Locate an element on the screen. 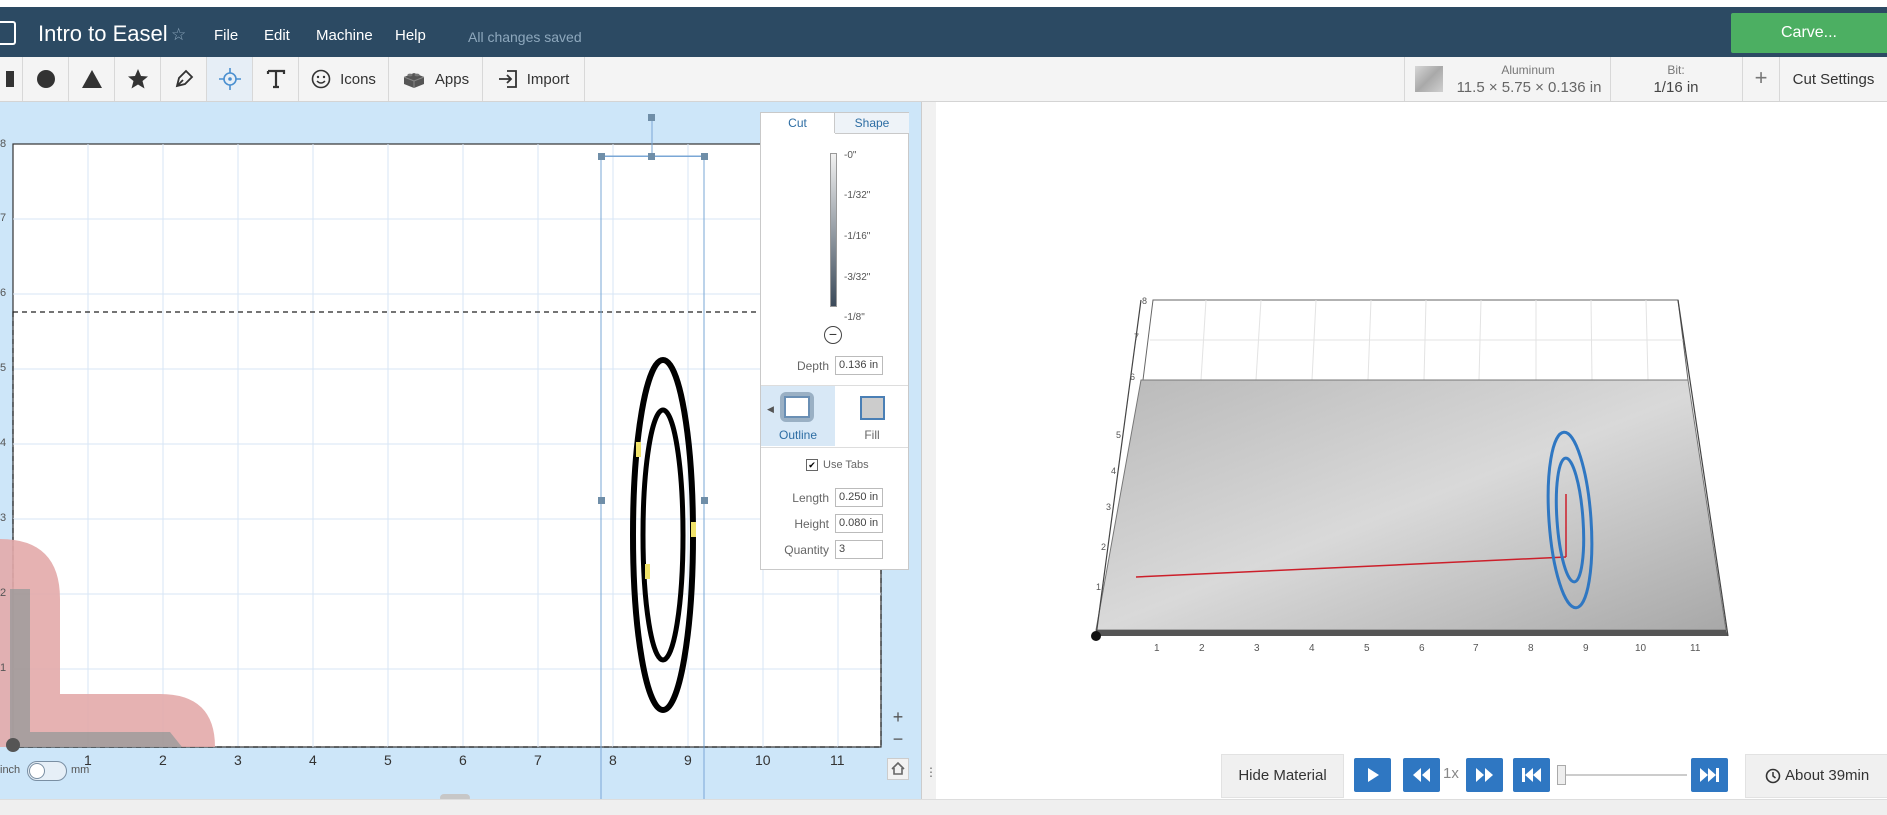 The image size is (1887, 815). quantity-label: Quantity is located at coordinates (806, 550).